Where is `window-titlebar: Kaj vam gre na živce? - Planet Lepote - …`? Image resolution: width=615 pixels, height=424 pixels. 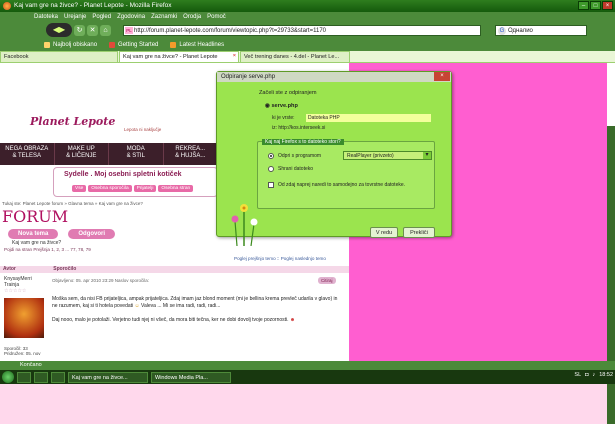 window-titlebar: Kaj vam gre na živce? - Planet Lepote - … is located at coordinates (307, 6).